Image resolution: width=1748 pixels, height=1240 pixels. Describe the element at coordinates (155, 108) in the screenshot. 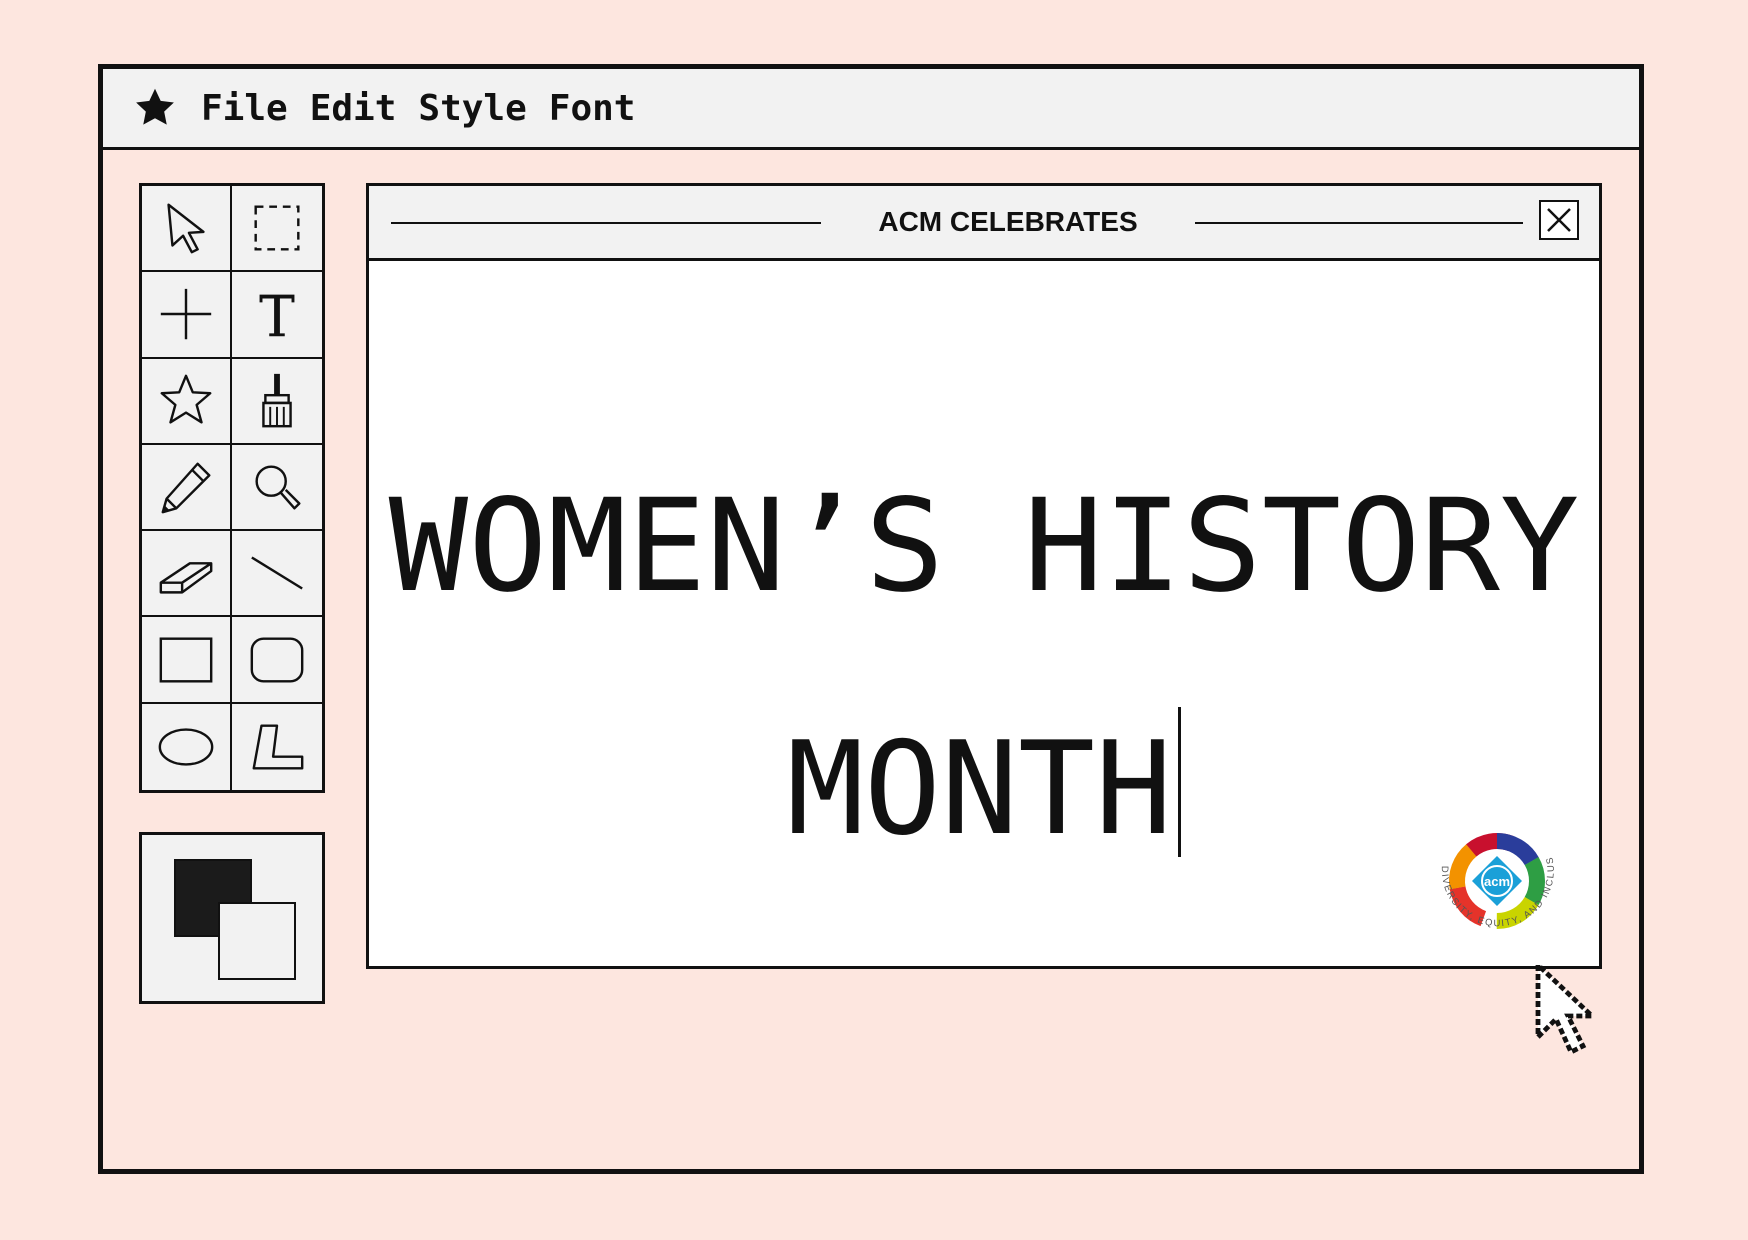

I see `star-icon` at that location.